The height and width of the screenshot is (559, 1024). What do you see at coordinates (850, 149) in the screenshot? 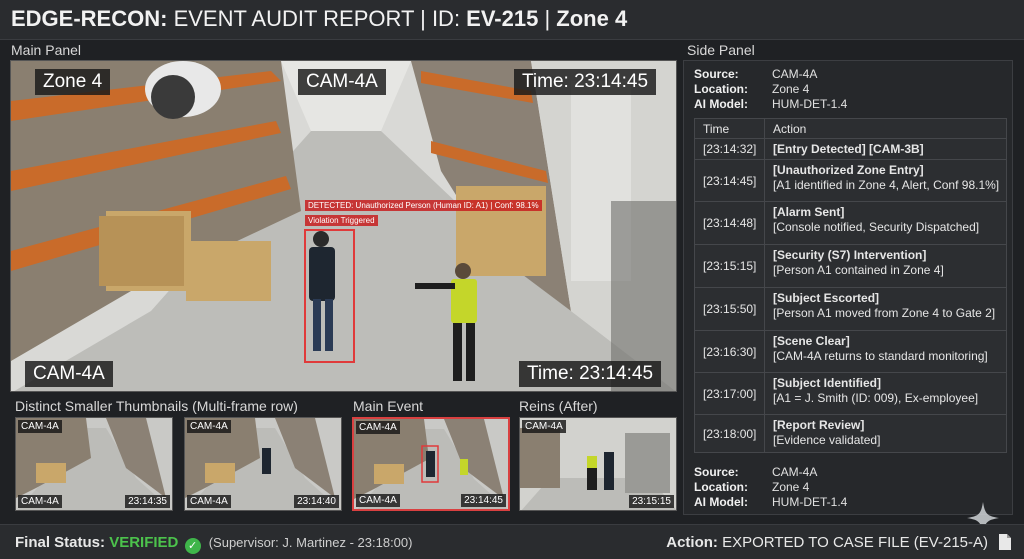
I see `table-row: [23:14:32] [Entry Detected] [CAM-3B]` at bounding box center [850, 149].